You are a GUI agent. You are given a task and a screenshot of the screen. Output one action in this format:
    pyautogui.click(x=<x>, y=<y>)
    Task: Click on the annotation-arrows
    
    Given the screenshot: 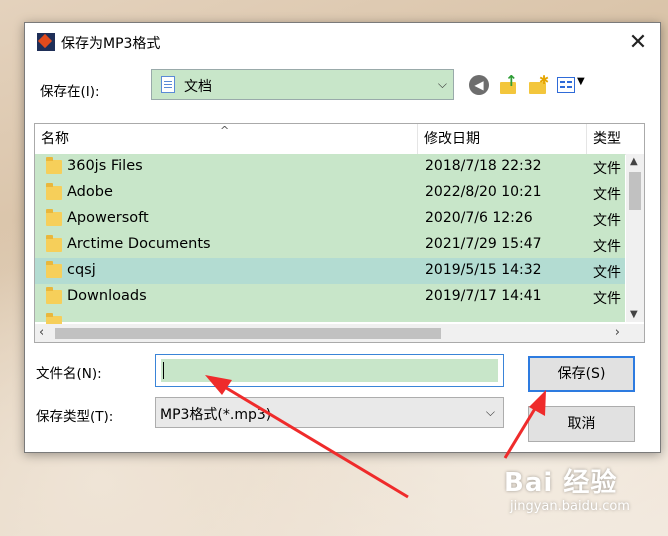 What is the action you would take?
    pyautogui.click(x=375, y=437)
    